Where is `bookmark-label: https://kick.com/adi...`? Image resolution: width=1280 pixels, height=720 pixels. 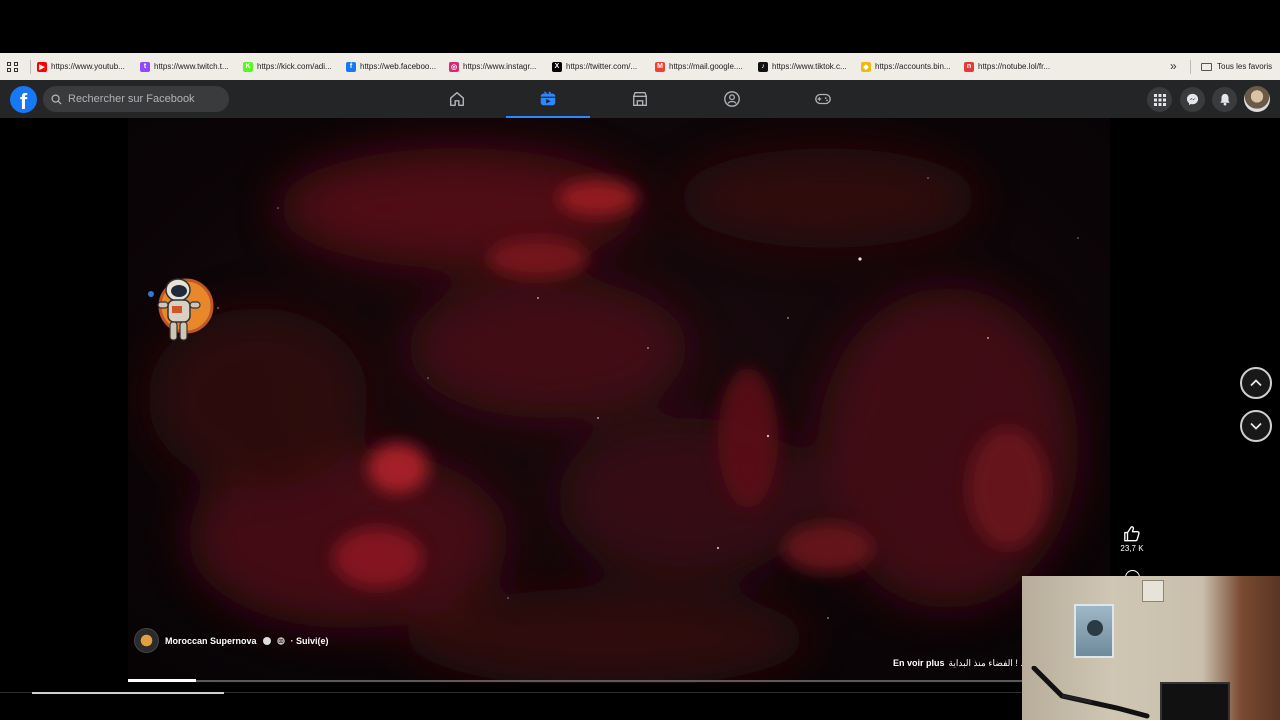 bookmark-label: https://kick.com/adi... is located at coordinates (294, 66).